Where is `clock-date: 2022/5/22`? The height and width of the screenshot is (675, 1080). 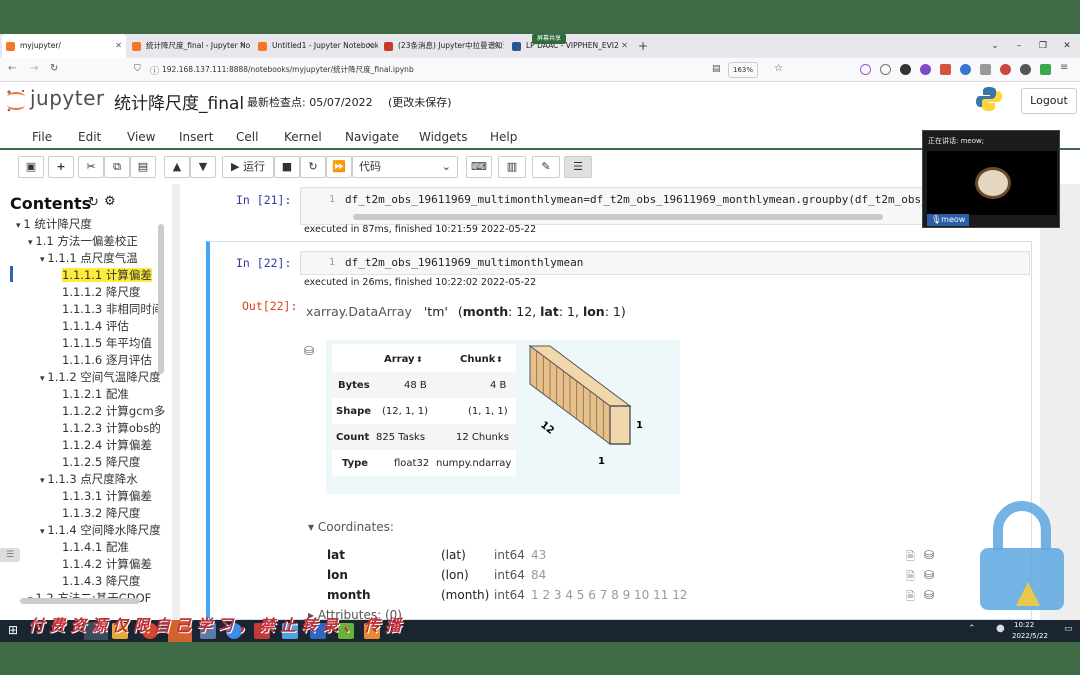 clock-date: 2022/5/22 is located at coordinates (1030, 636).